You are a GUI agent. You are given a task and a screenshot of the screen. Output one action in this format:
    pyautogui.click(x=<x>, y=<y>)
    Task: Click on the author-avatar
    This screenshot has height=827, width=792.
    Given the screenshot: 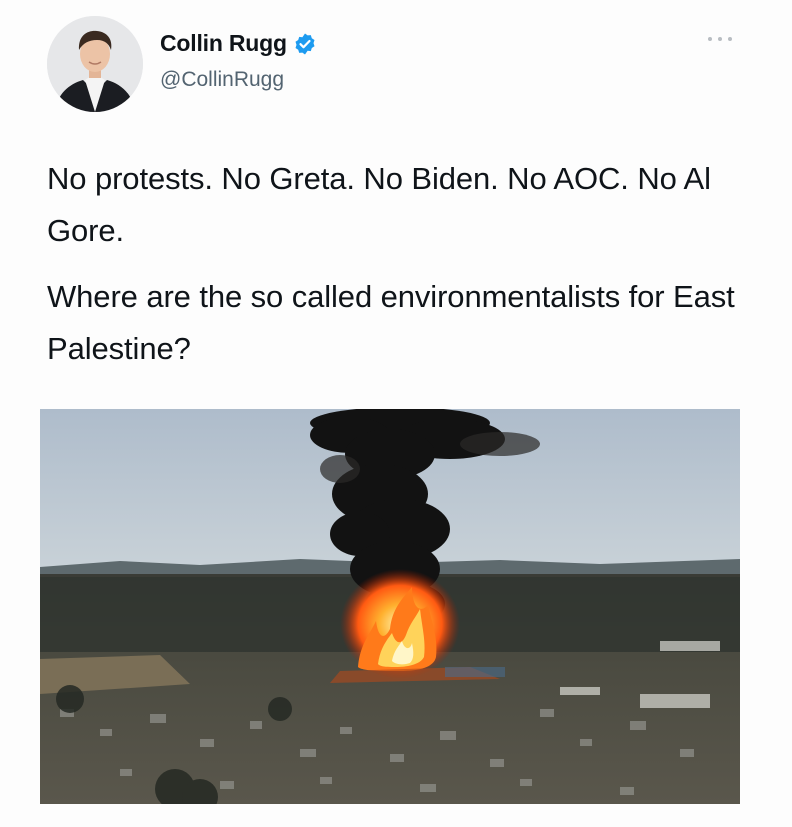 What is the action you would take?
    pyautogui.click(x=95, y=64)
    